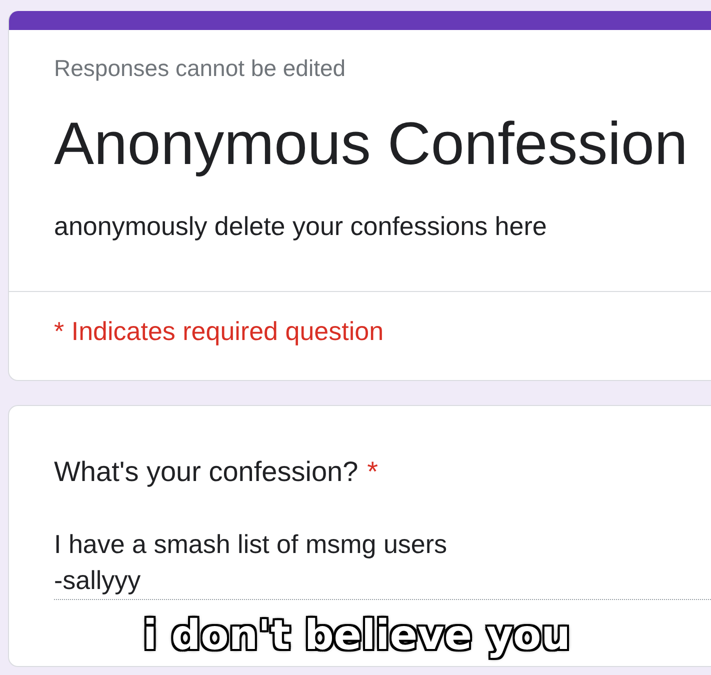 This screenshot has width=711, height=675. What do you see at coordinates (219, 331) in the screenshot?
I see `required-note: * Indicates required question` at bounding box center [219, 331].